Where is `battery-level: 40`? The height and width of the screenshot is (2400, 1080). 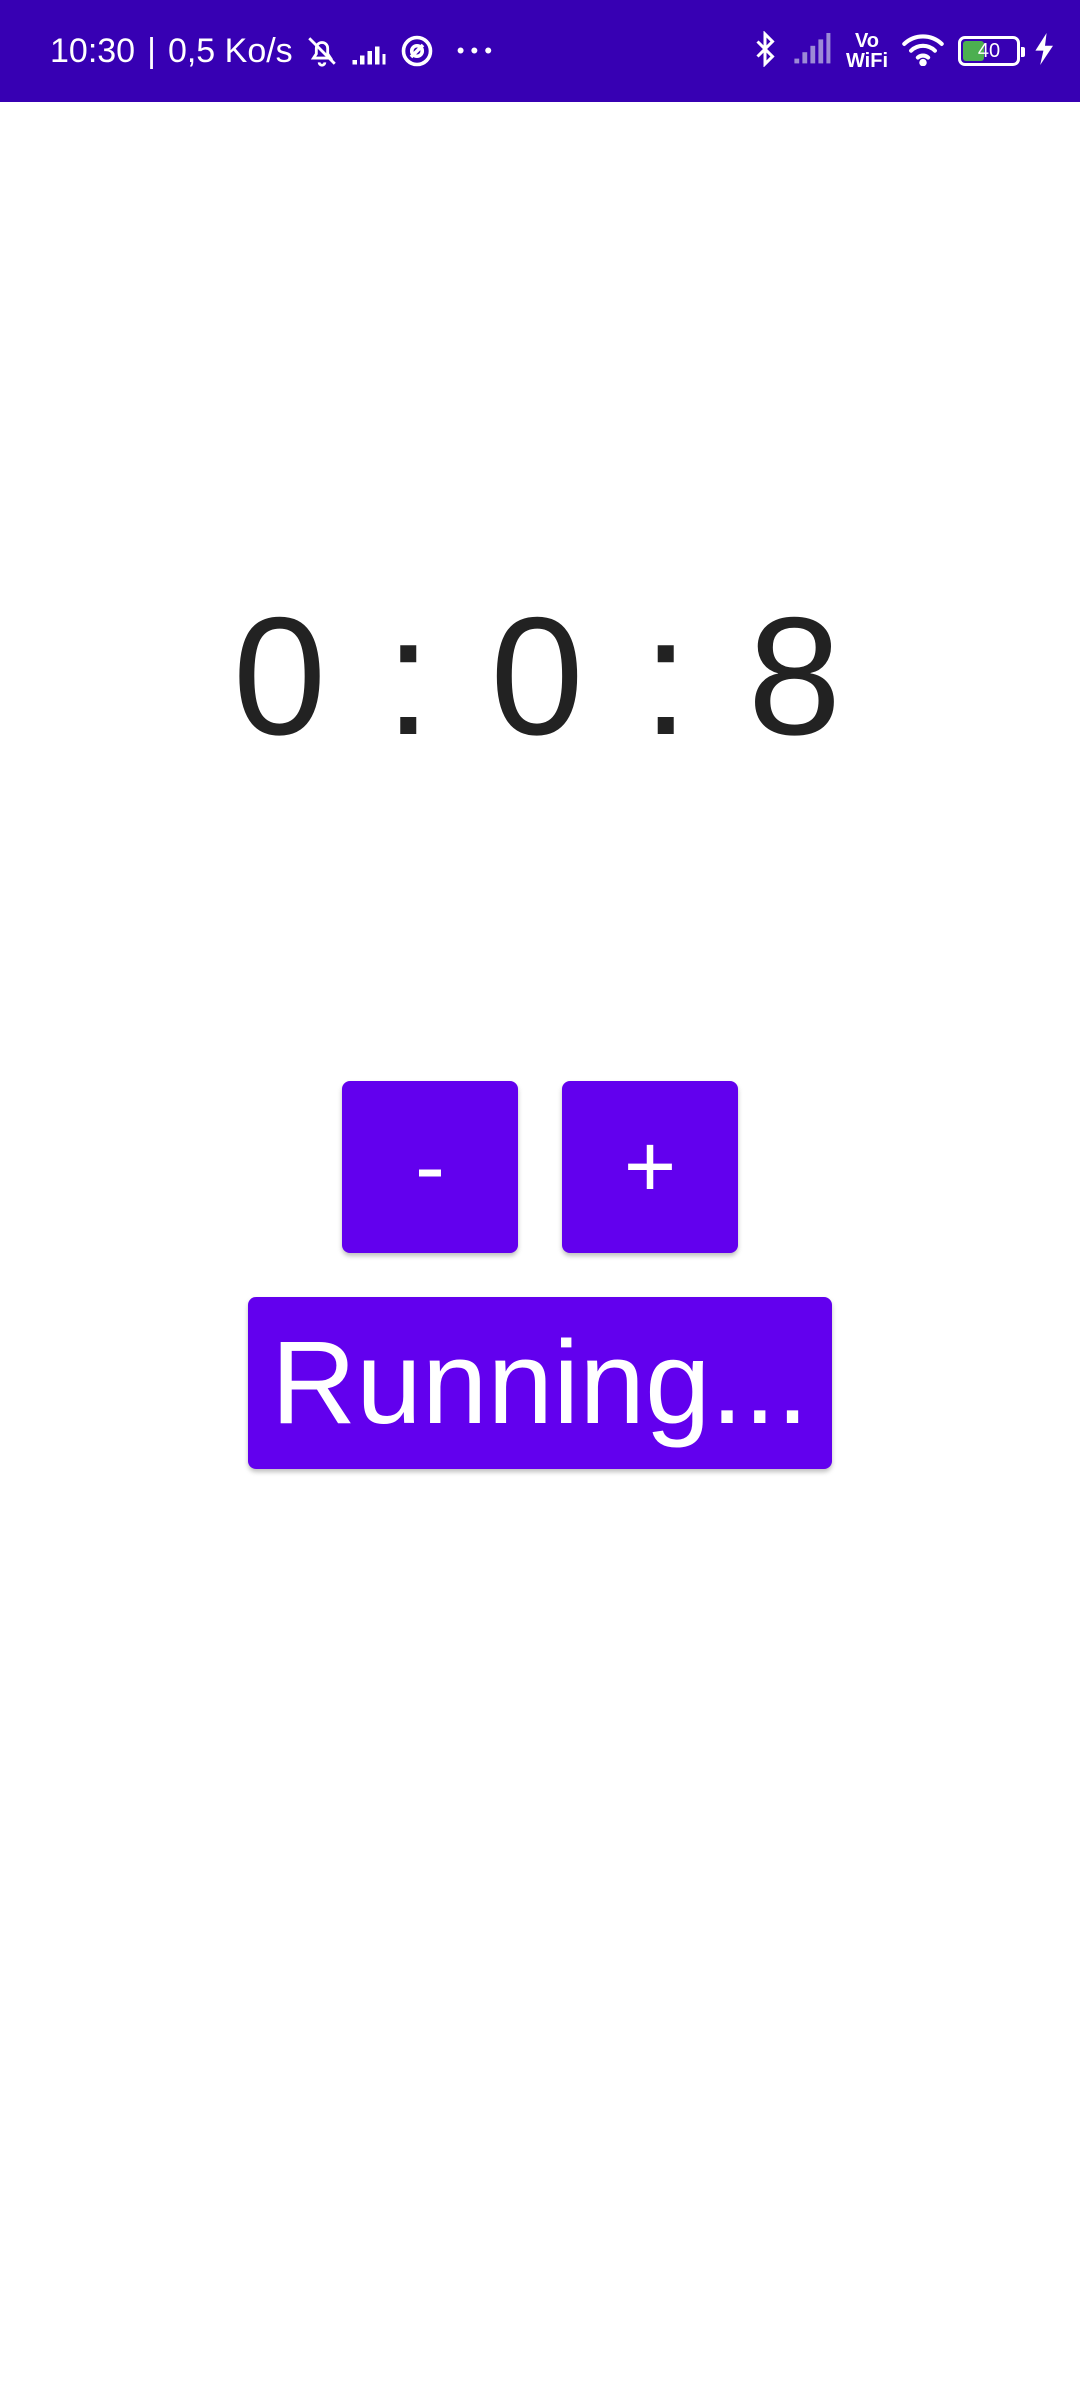 battery-level: 40 is located at coordinates (989, 50).